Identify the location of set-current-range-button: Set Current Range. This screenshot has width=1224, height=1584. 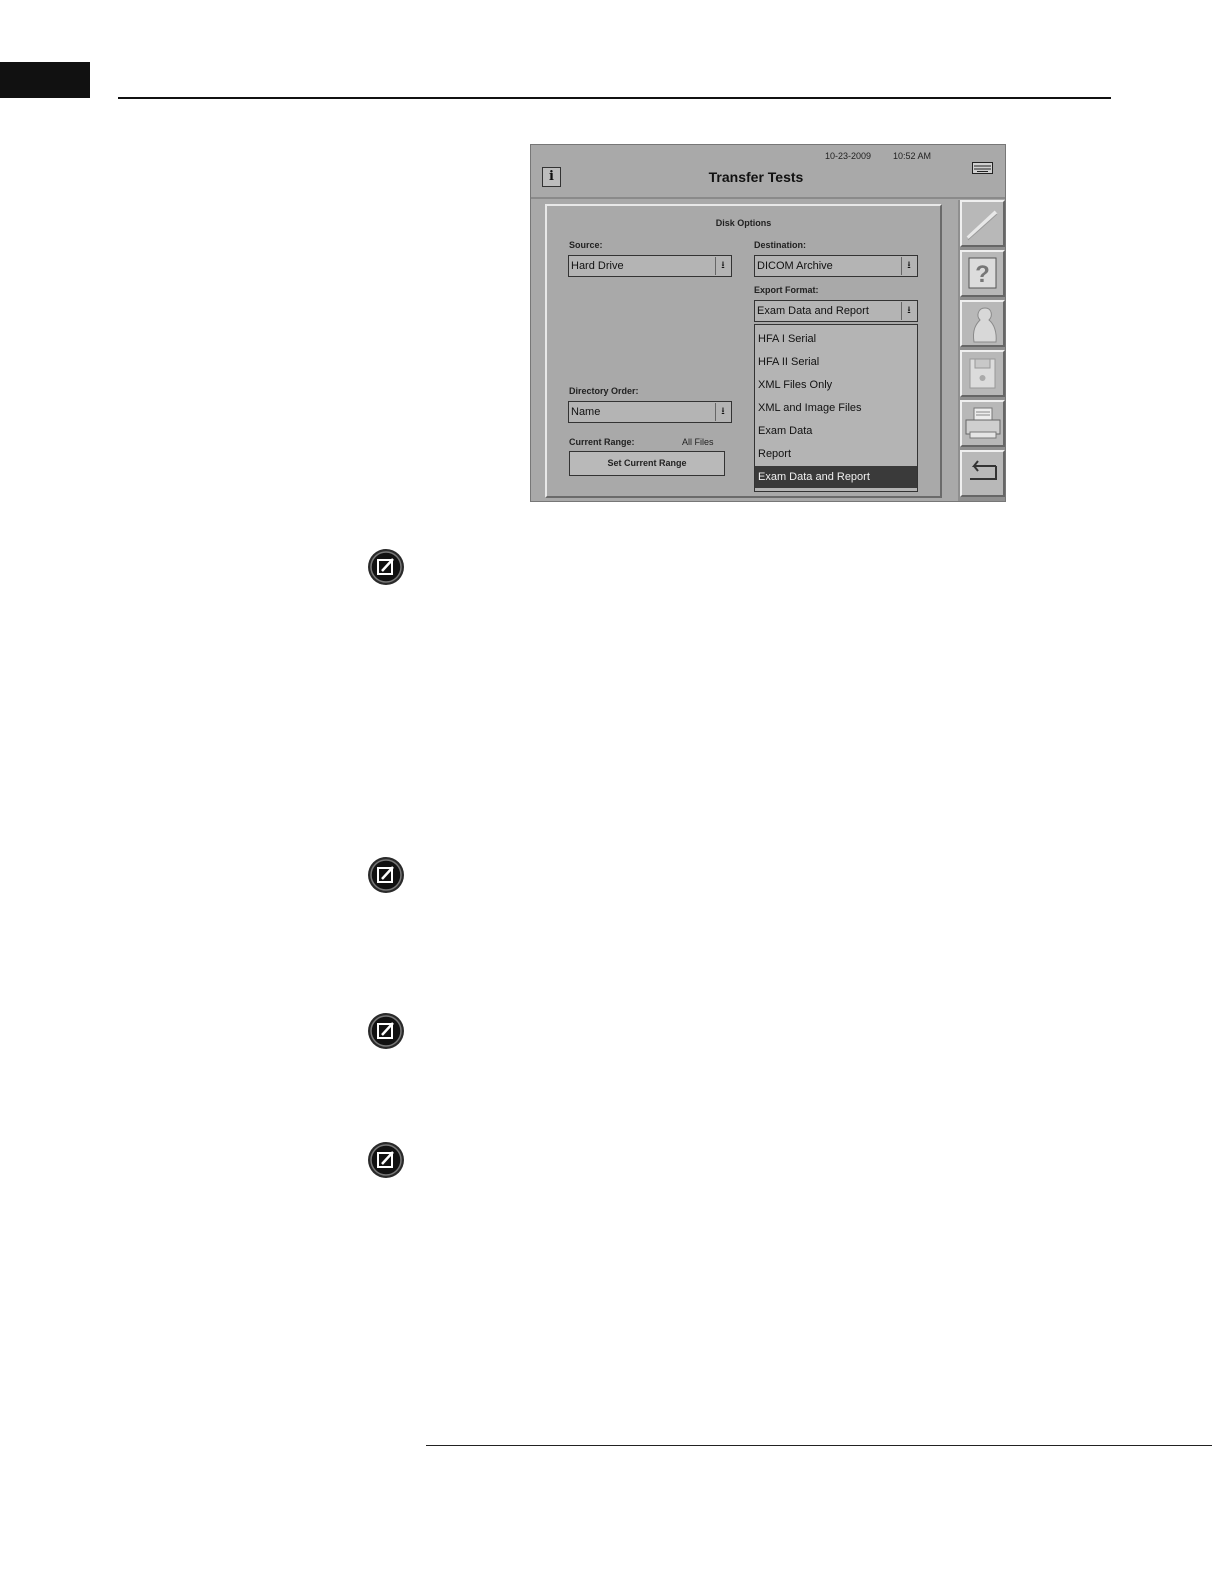
(647, 463).